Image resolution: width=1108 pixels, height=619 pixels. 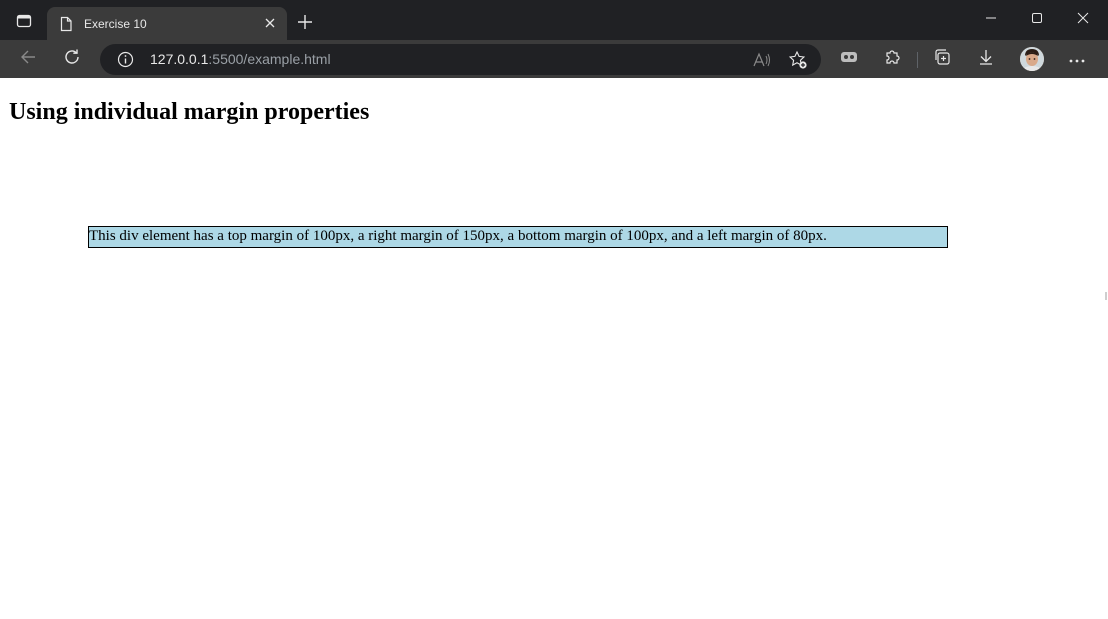 I want to click on download-icon, so click(x=986, y=59).